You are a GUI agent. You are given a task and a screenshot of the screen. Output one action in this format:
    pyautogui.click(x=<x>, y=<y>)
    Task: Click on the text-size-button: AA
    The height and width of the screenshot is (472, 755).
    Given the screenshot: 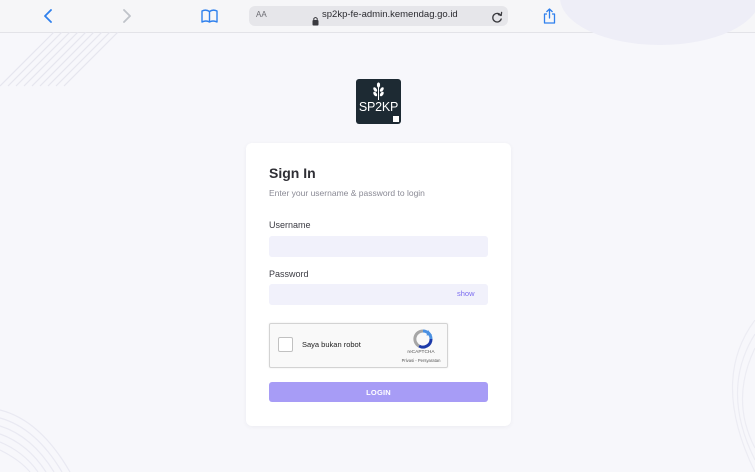 What is the action you would take?
    pyautogui.click(x=261, y=14)
    